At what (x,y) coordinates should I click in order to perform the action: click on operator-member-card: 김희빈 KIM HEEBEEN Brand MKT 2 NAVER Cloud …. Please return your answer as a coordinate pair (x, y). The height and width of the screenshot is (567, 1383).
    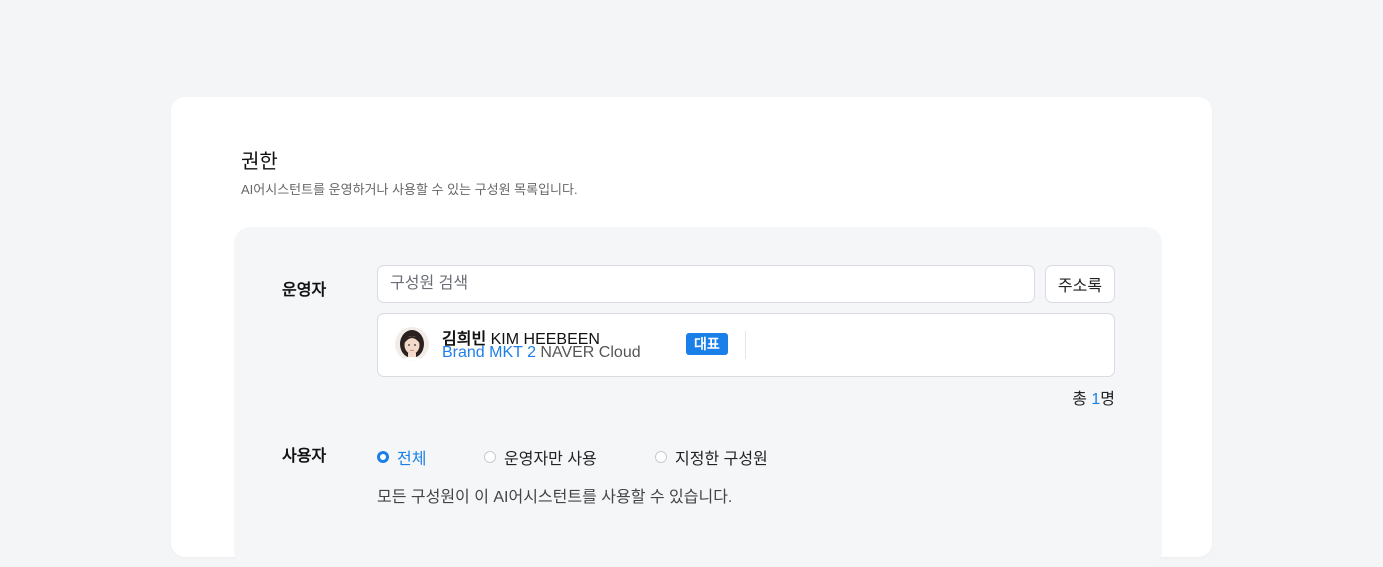
    Looking at the image, I should click on (746, 345).